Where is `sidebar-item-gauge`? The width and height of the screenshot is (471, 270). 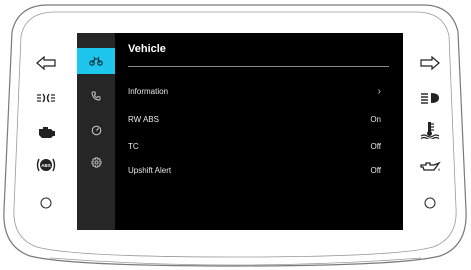 sidebar-item-gauge is located at coordinates (96, 130).